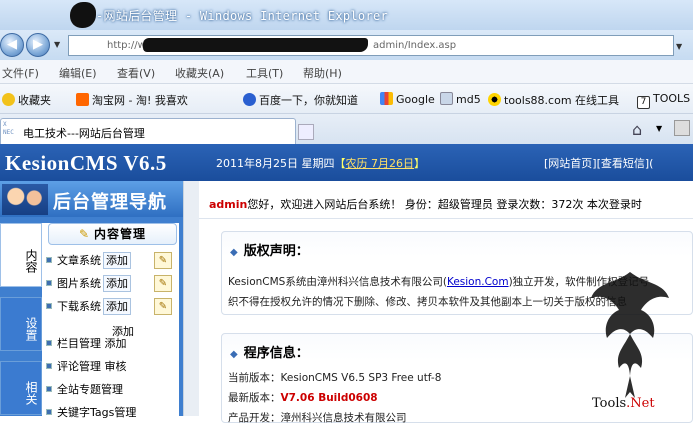 Image resolution: width=693 pixels, height=425 pixels. Describe the element at coordinates (136, 73) in the screenshot. I see `menu-view: 查看(V)` at that location.